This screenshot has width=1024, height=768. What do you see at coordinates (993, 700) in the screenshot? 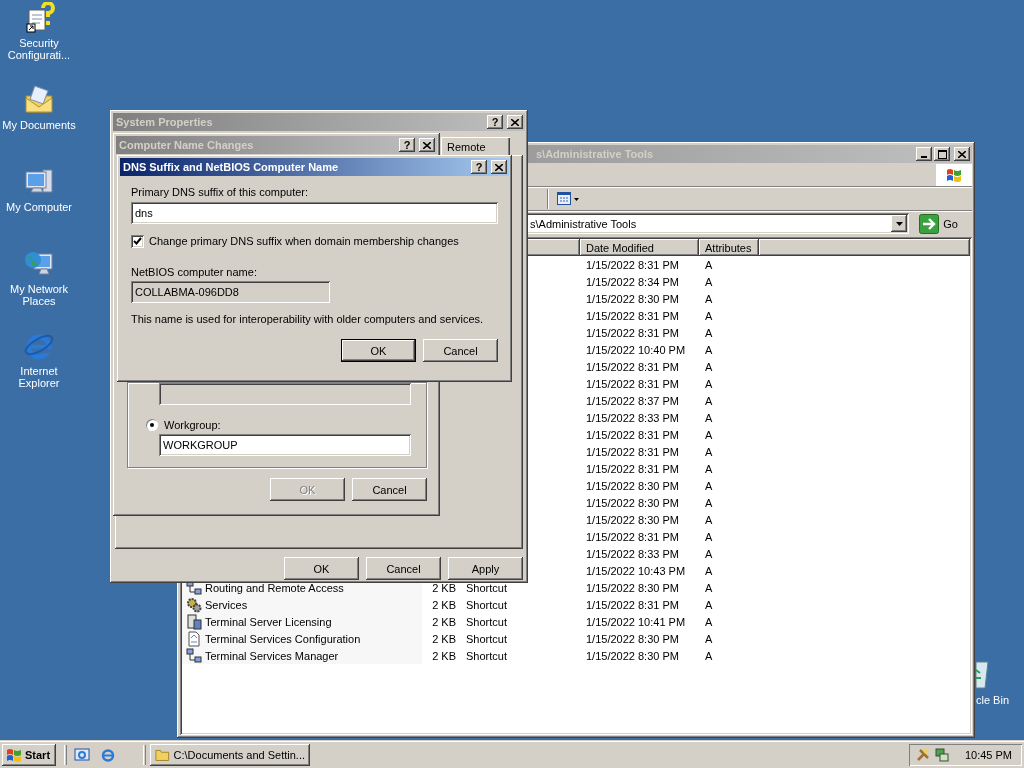
I see `icon-label: cle Bin` at bounding box center [993, 700].